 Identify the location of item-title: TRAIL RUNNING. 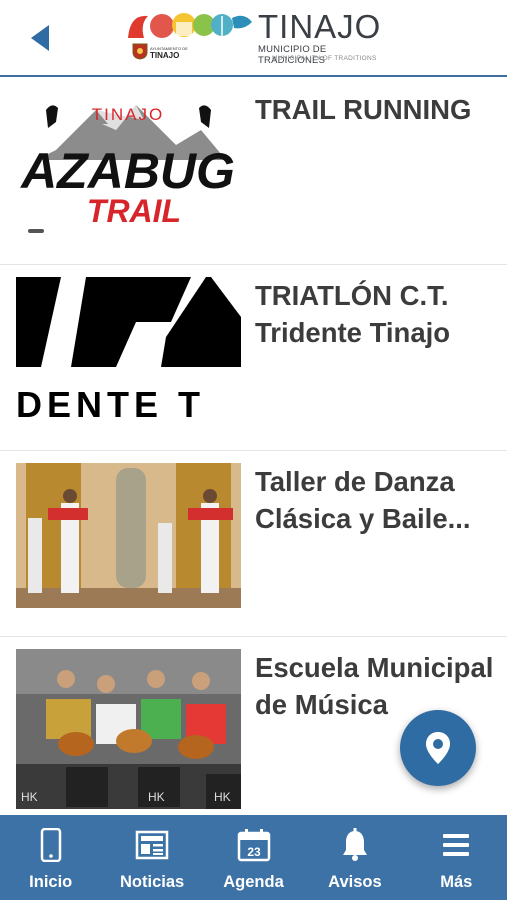
(363, 109).